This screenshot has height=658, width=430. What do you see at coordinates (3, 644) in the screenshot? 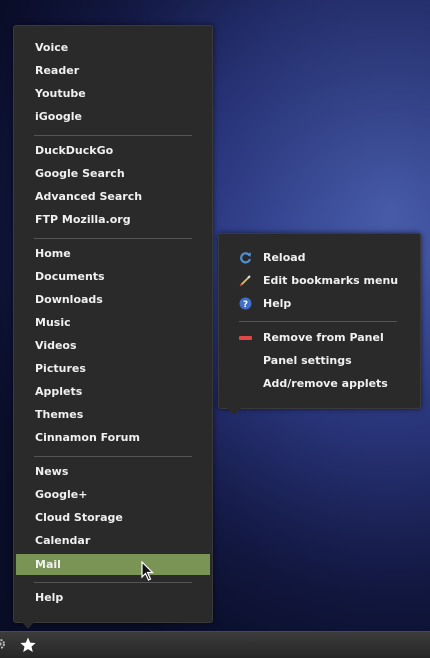
I see `settings-icon` at bounding box center [3, 644].